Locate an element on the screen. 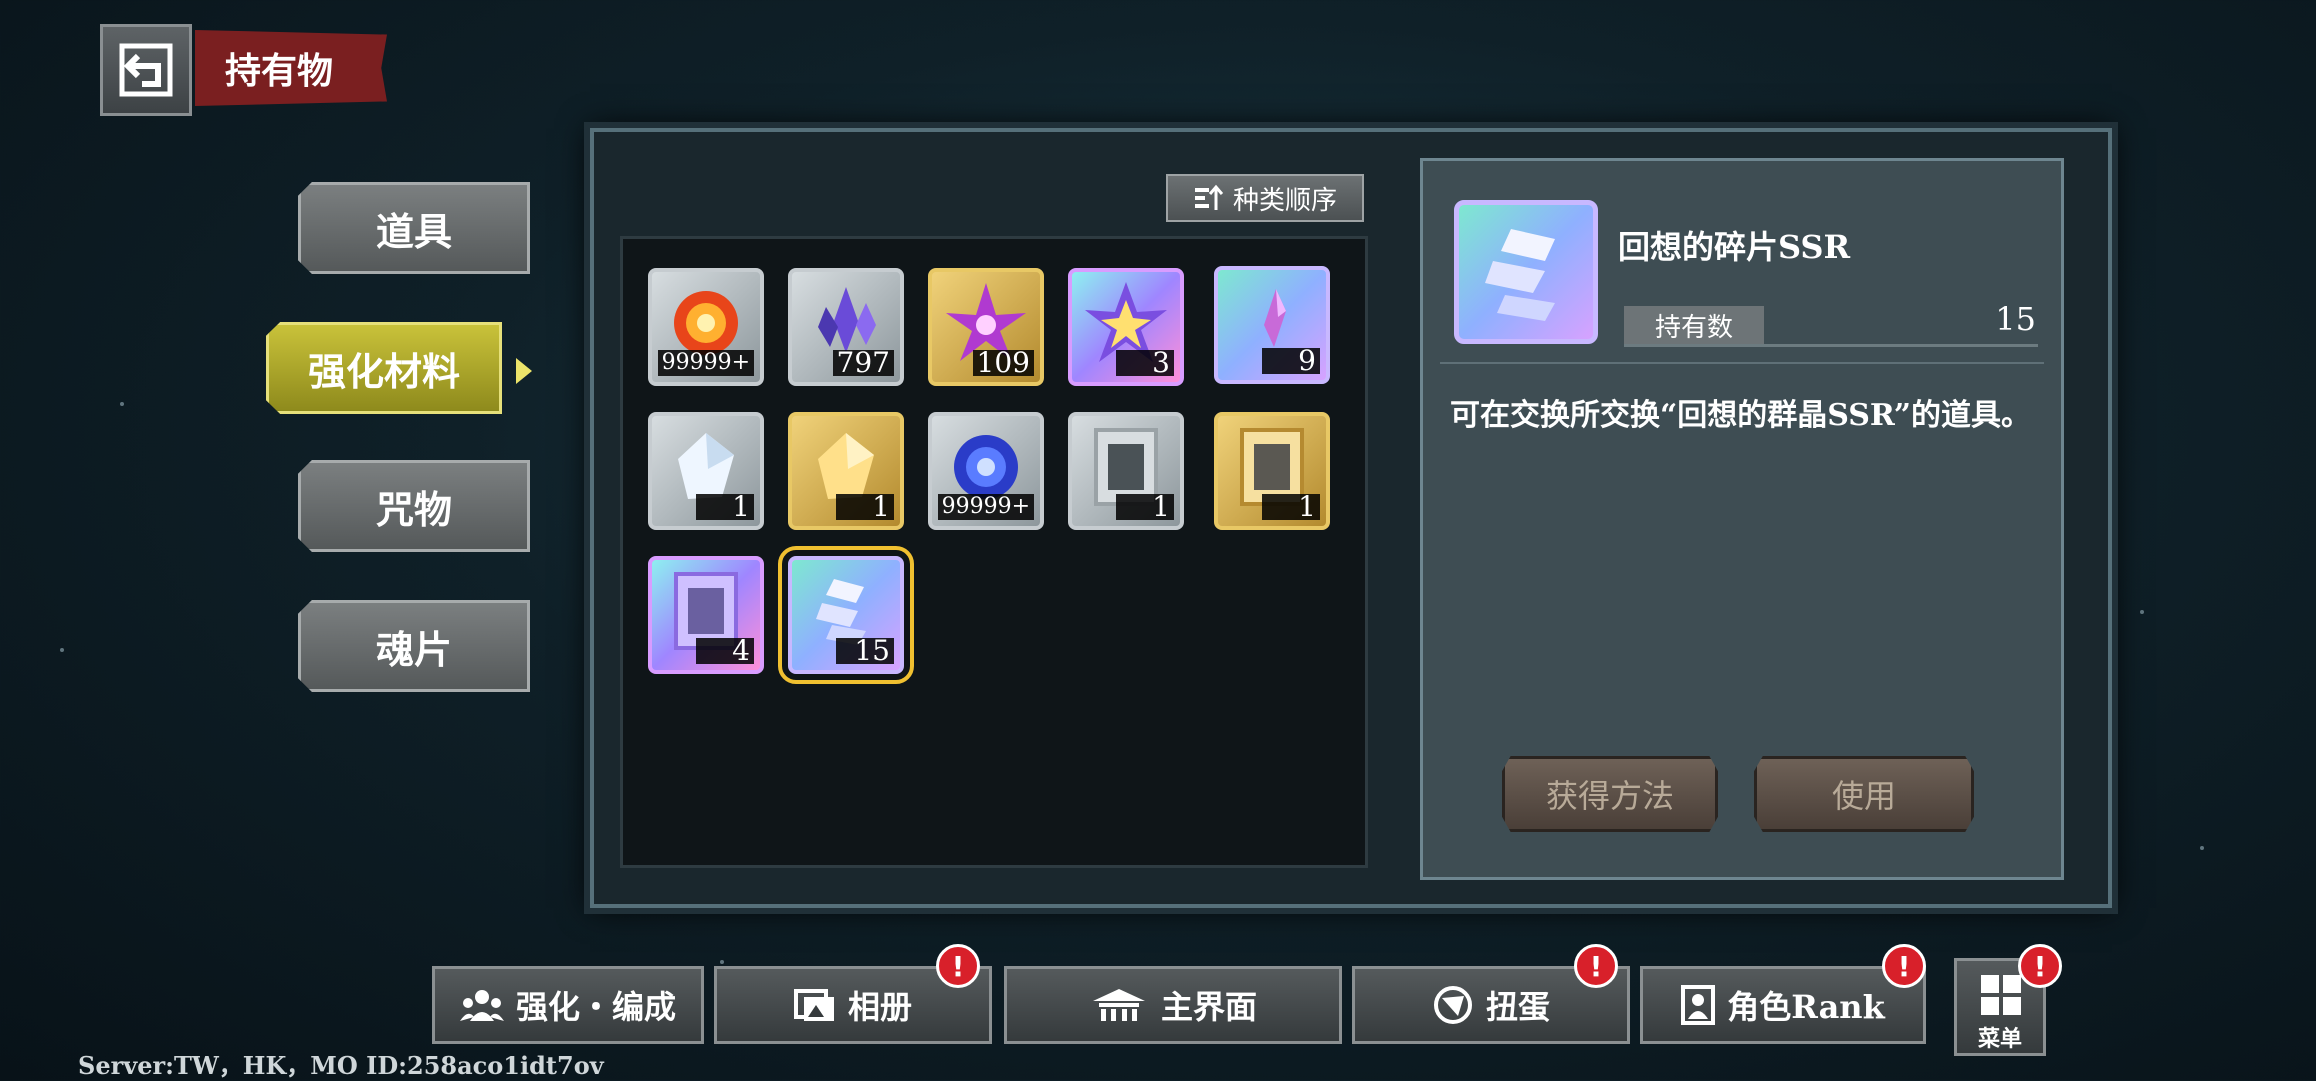 Image resolution: width=2316 pixels, height=1081 pixels. divider is located at coordinates (1742, 363).